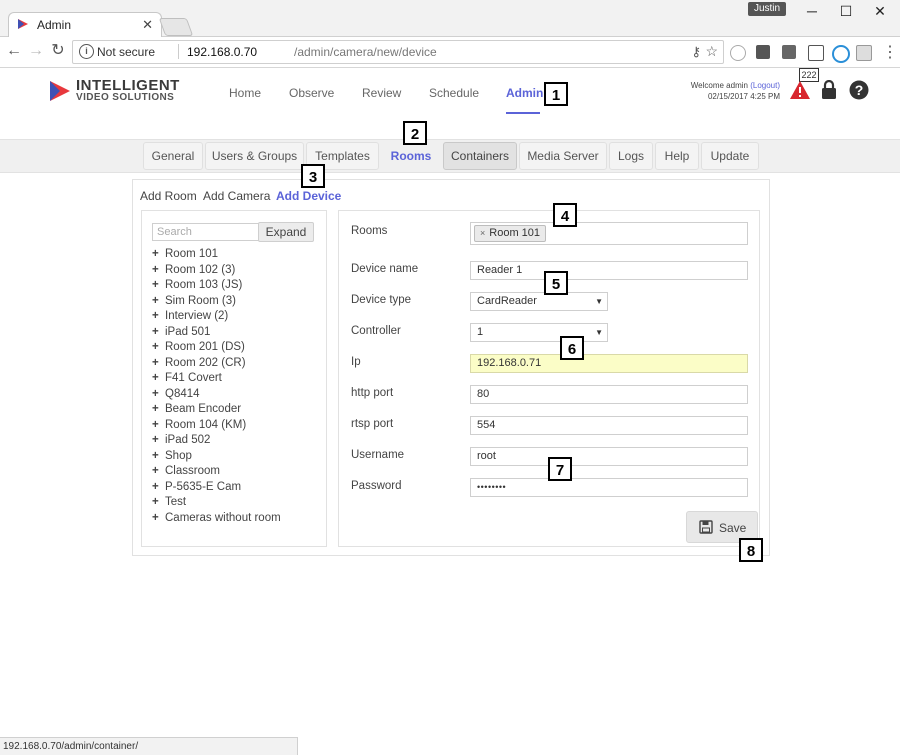 The height and width of the screenshot is (756, 900). What do you see at coordinates (719, 85) in the screenshot?
I see `welcome-user: Welcome admin` at bounding box center [719, 85].